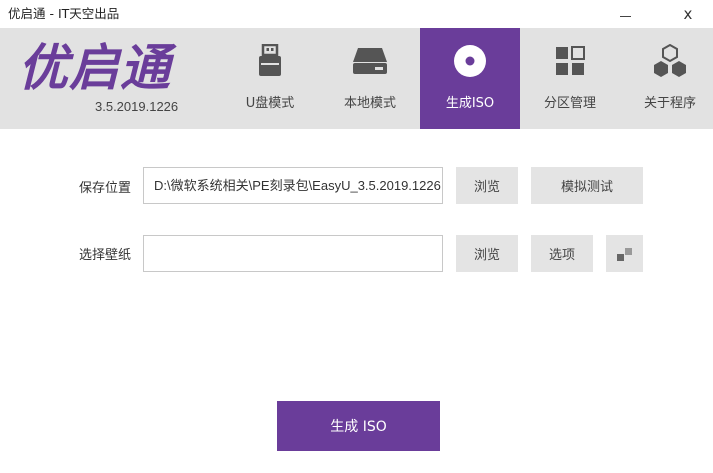 The height and width of the screenshot is (473, 713). Describe the element at coordinates (470, 78) in the screenshot. I see `tab-generate-iso: 生成ISO` at that location.